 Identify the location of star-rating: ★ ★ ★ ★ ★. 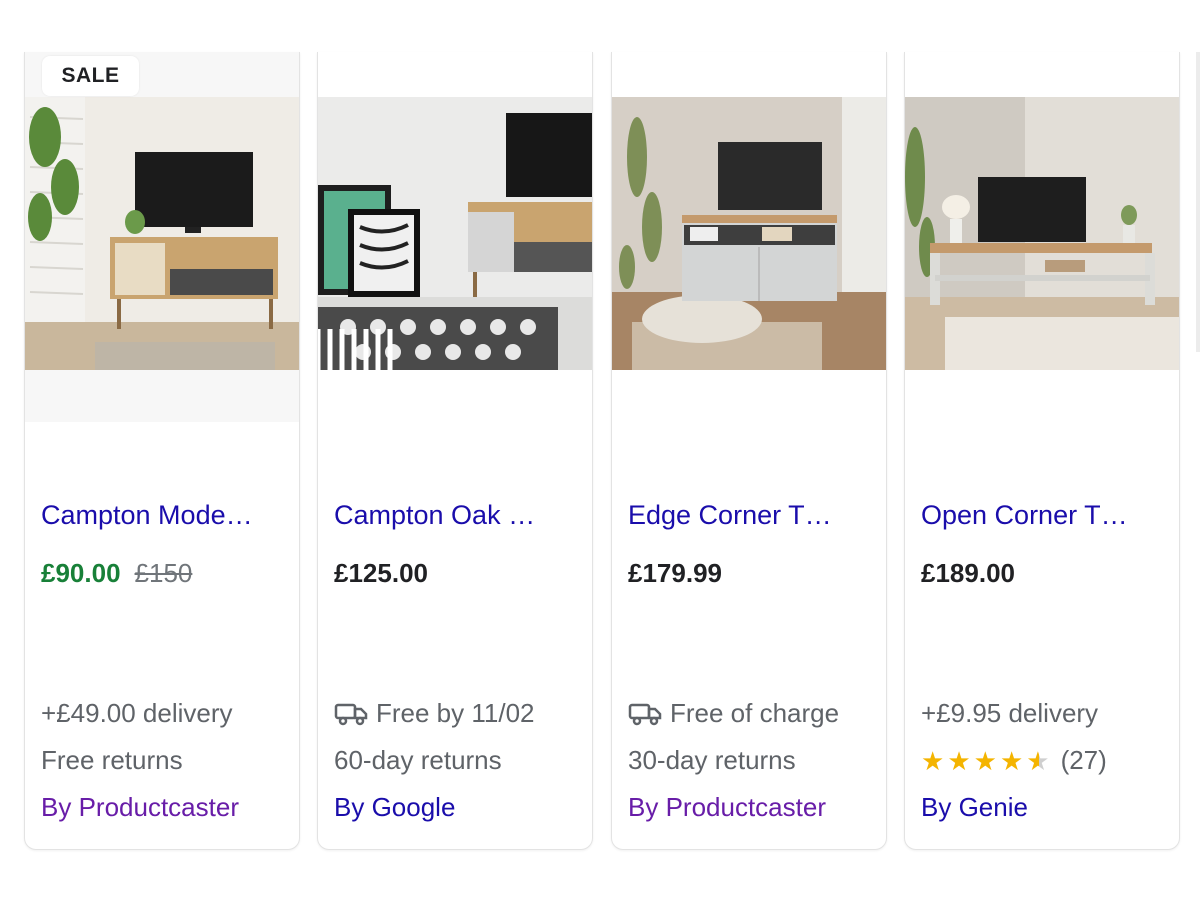
(987, 761).